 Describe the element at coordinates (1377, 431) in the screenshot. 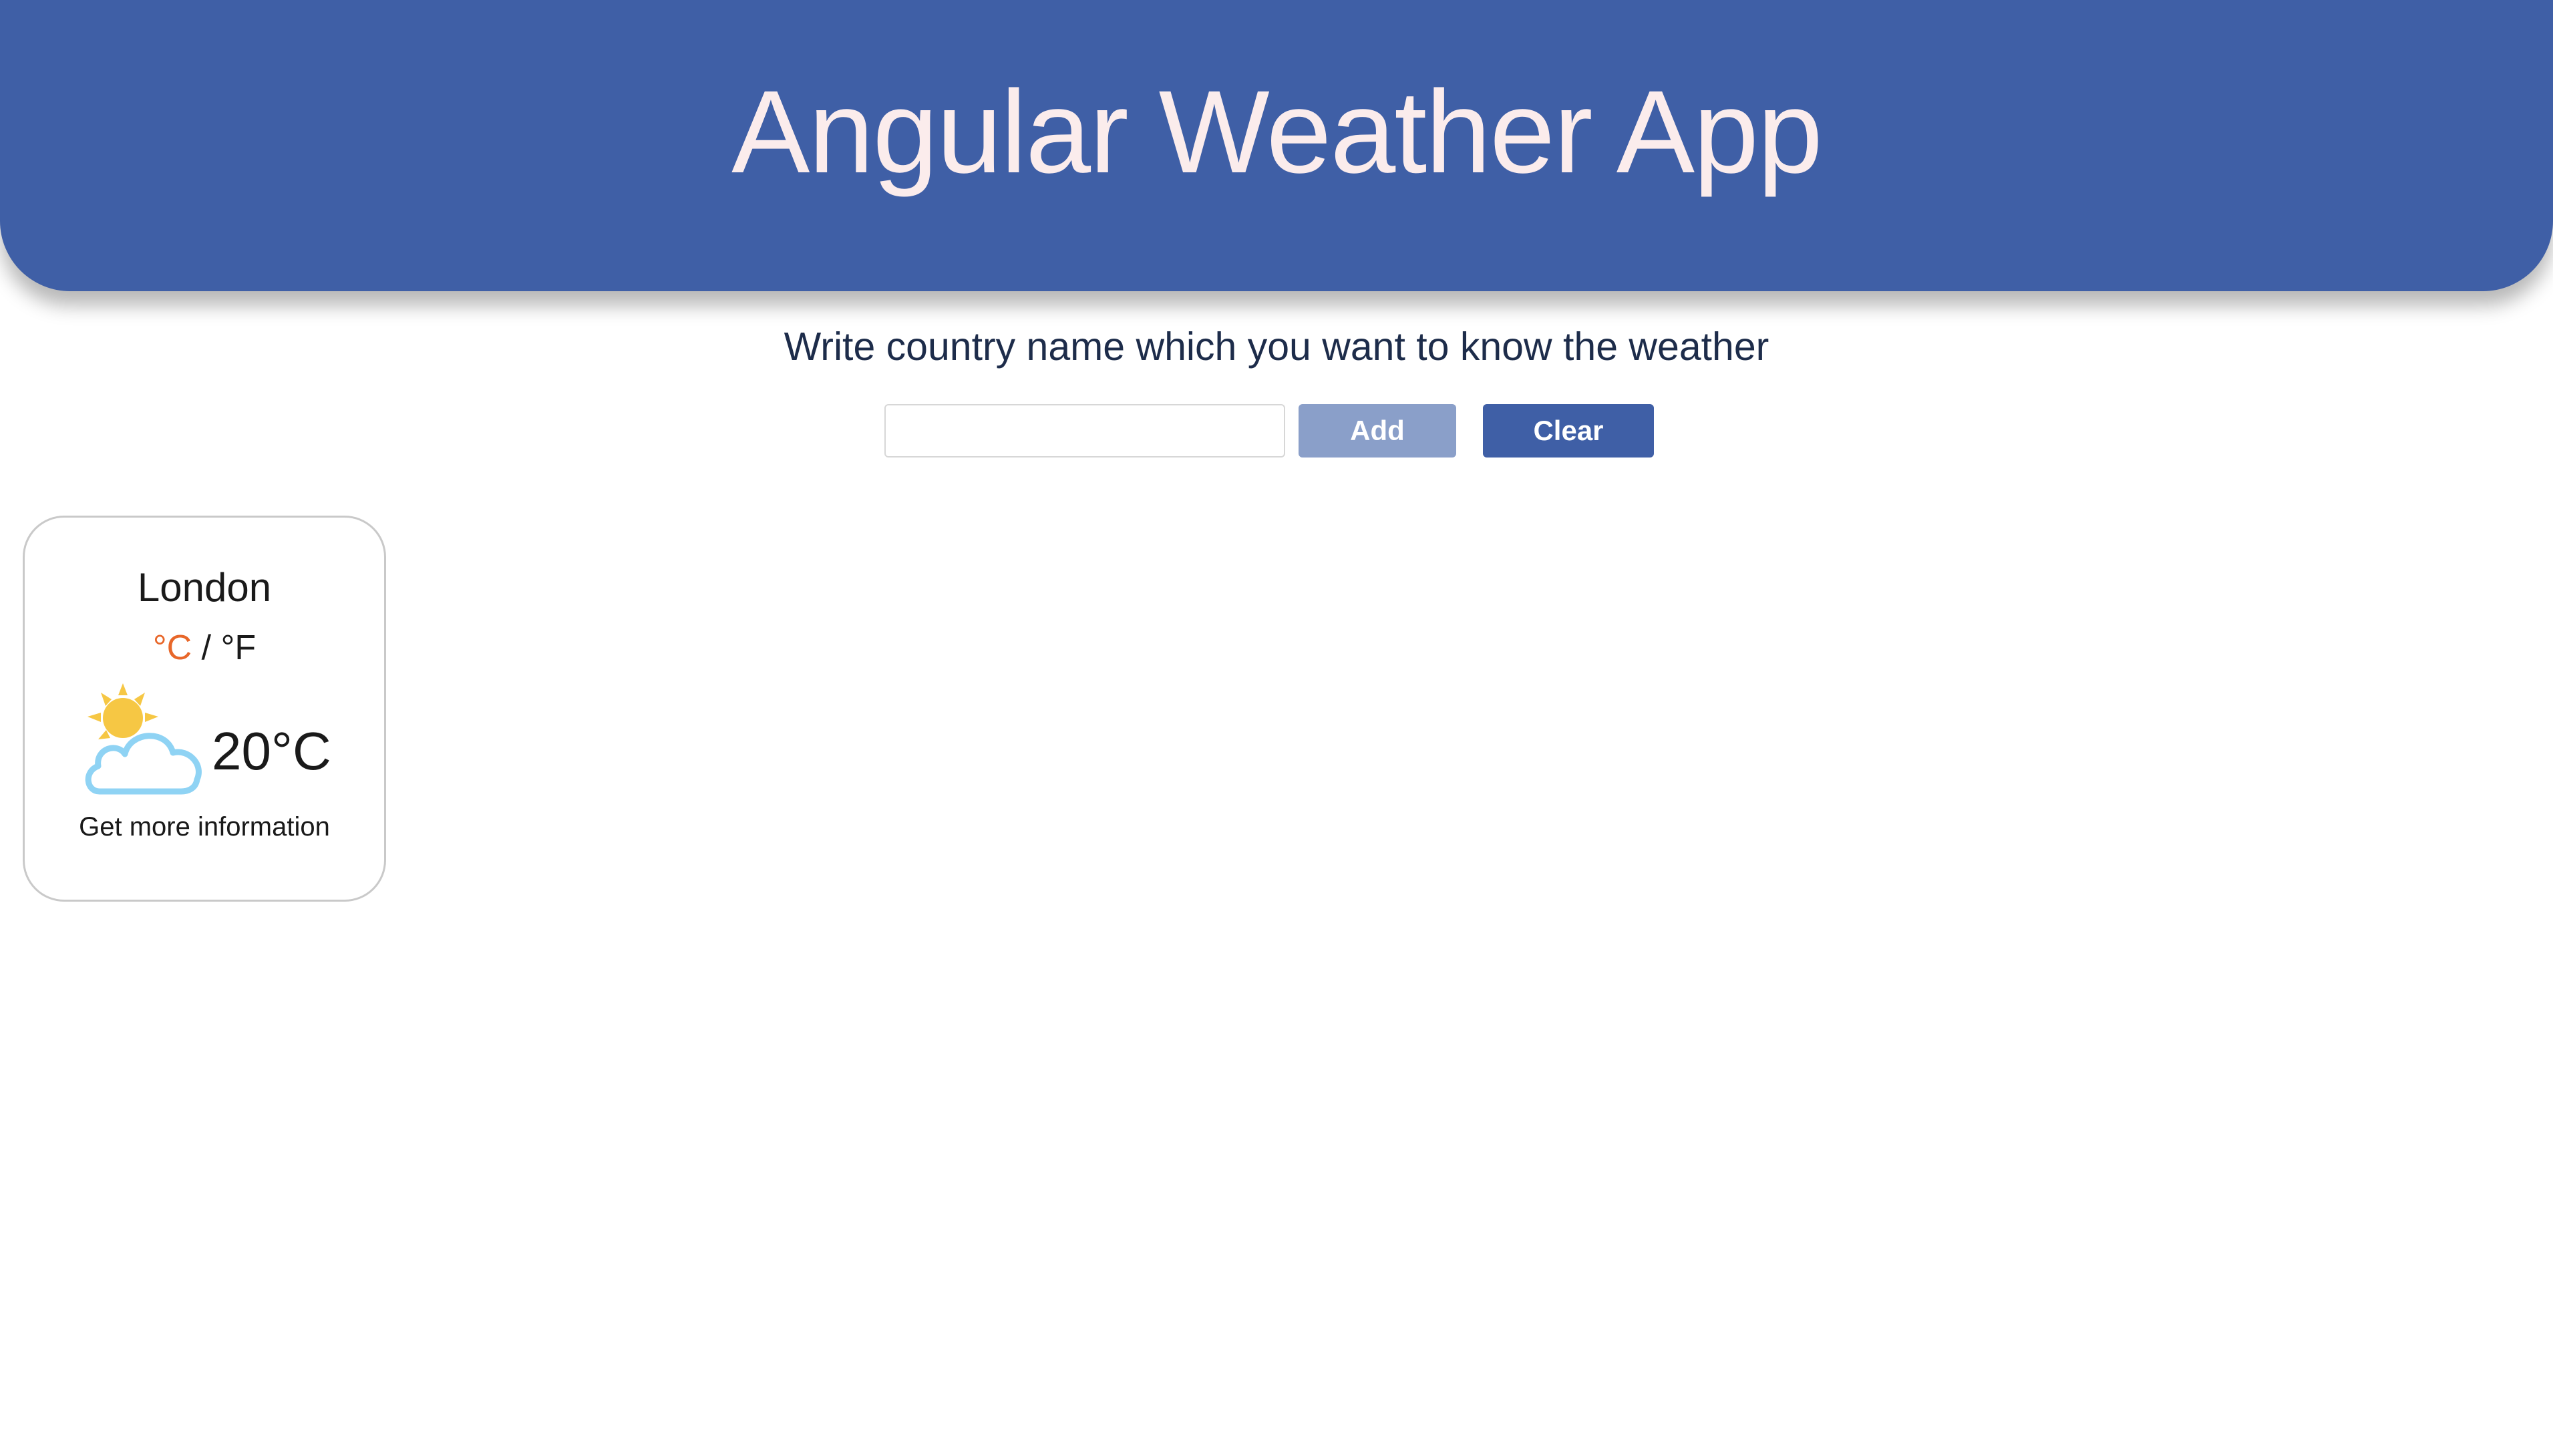

I see `add-button: Add` at that location.